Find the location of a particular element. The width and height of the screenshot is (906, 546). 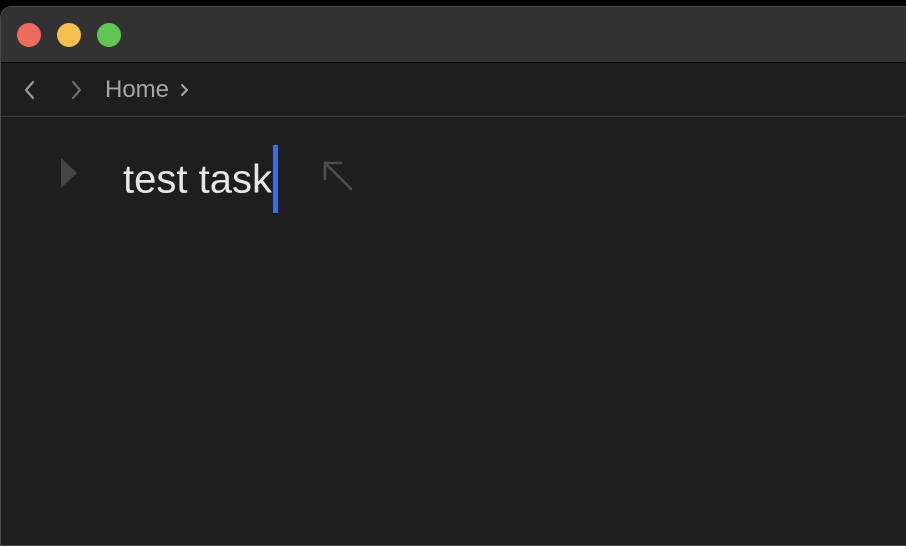

back-button is located at coordinates (30, 90).